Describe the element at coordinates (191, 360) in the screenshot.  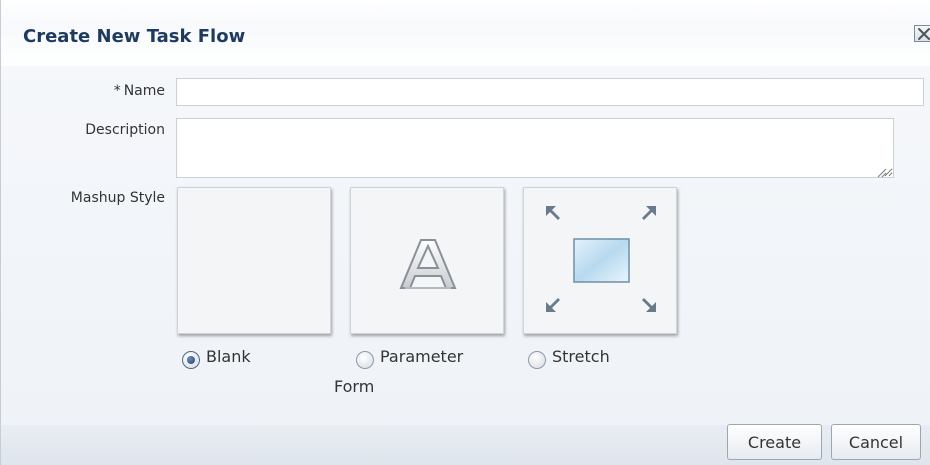
I see `radio-blank-indicator` at that location.